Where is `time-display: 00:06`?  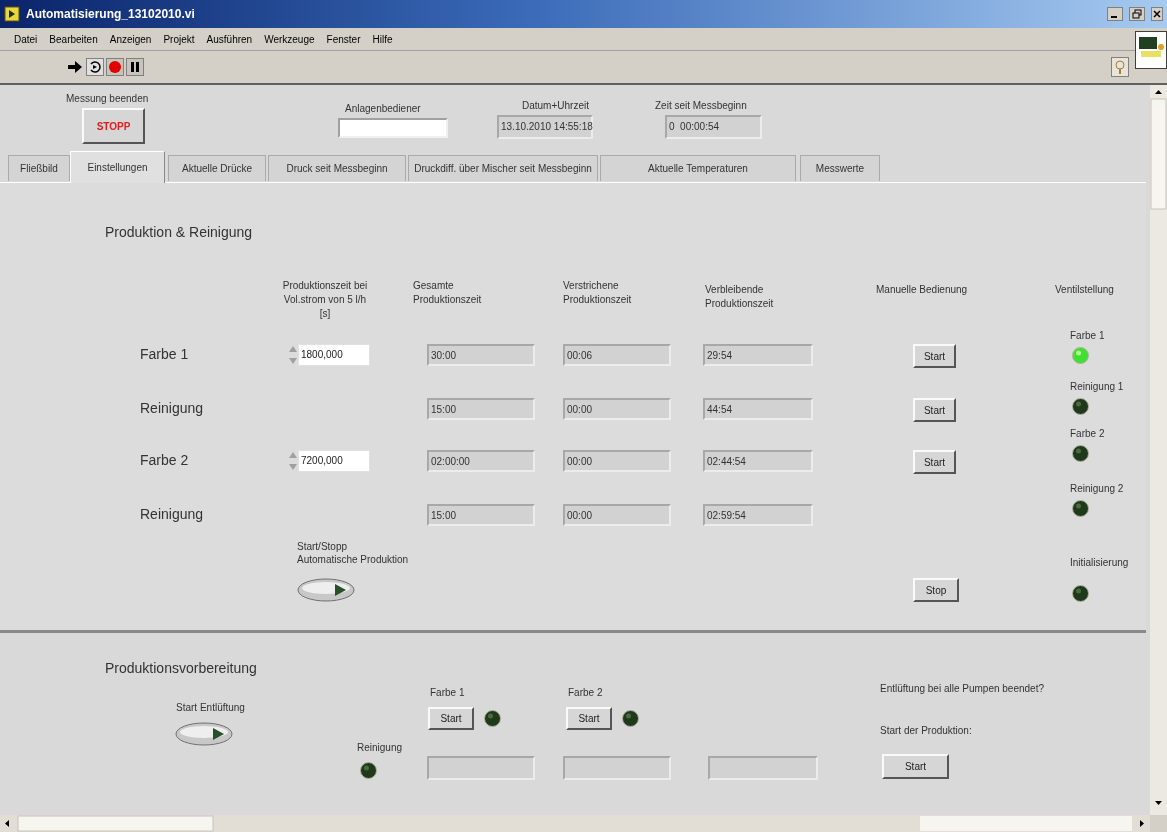
time-display: 00:06 is located at coordinates (617, 355).